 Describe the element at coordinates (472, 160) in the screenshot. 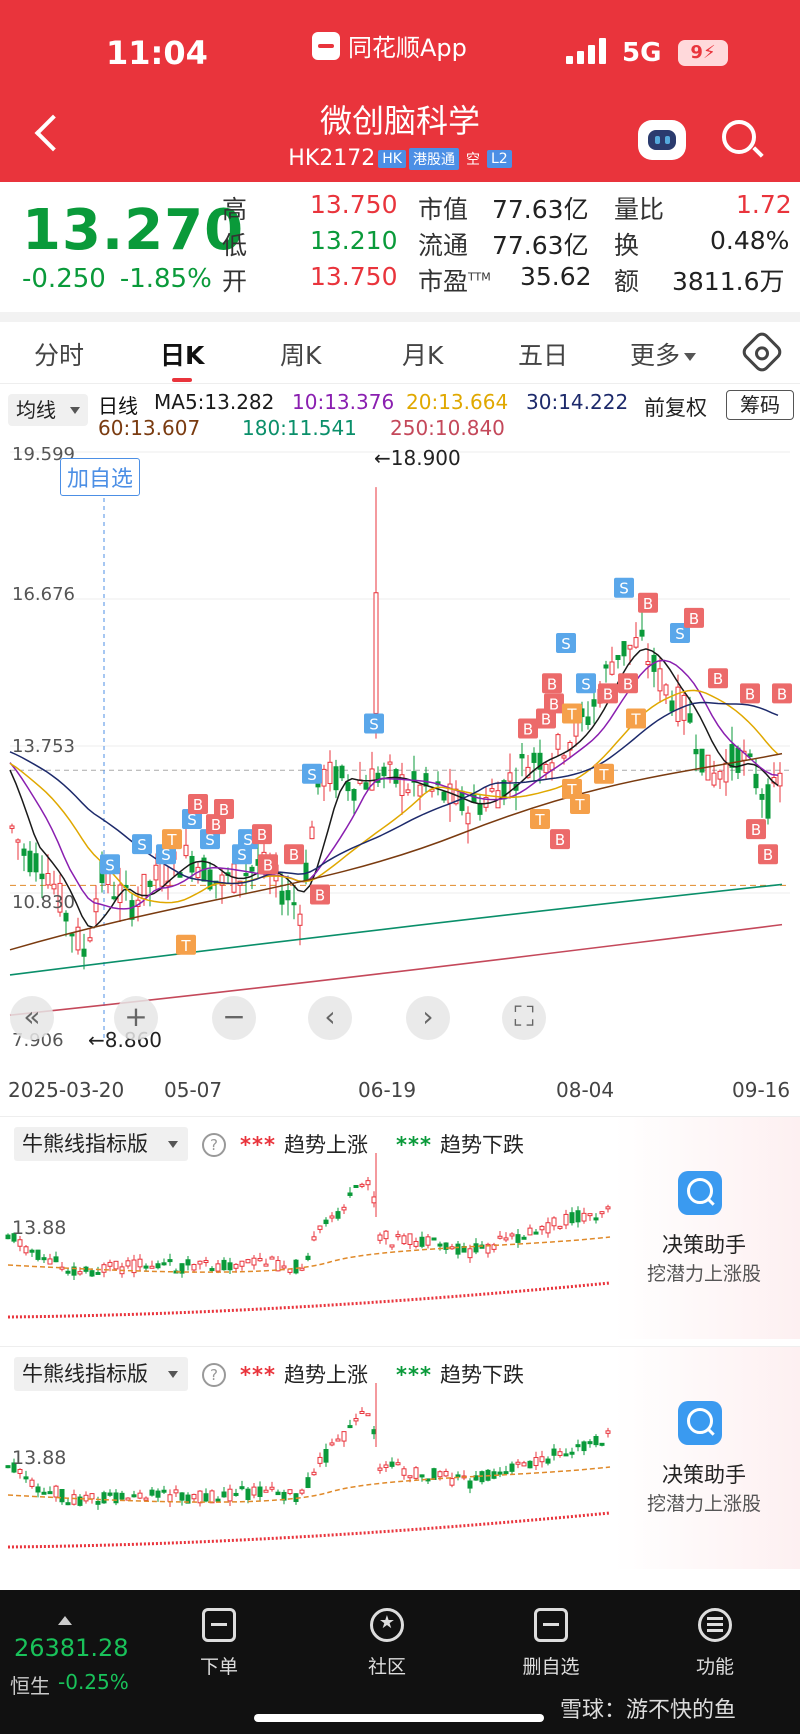

I see `tag-short: 空` at that location.